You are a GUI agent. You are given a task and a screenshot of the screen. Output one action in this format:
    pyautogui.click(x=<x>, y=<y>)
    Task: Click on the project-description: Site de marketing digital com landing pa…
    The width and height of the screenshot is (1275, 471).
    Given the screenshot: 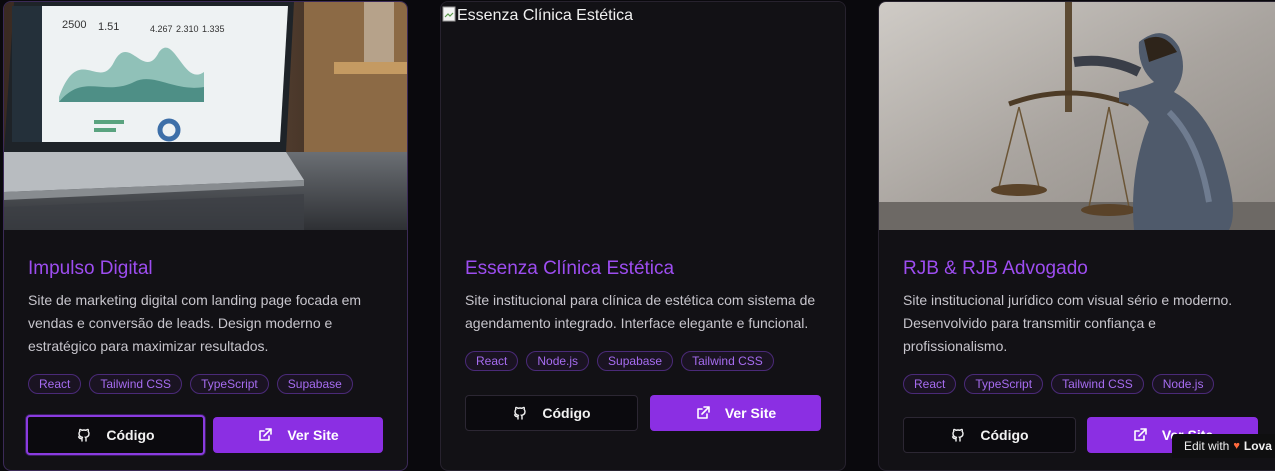 What is the action you would take?
    pyautogui.click(x=195, y=323)
    